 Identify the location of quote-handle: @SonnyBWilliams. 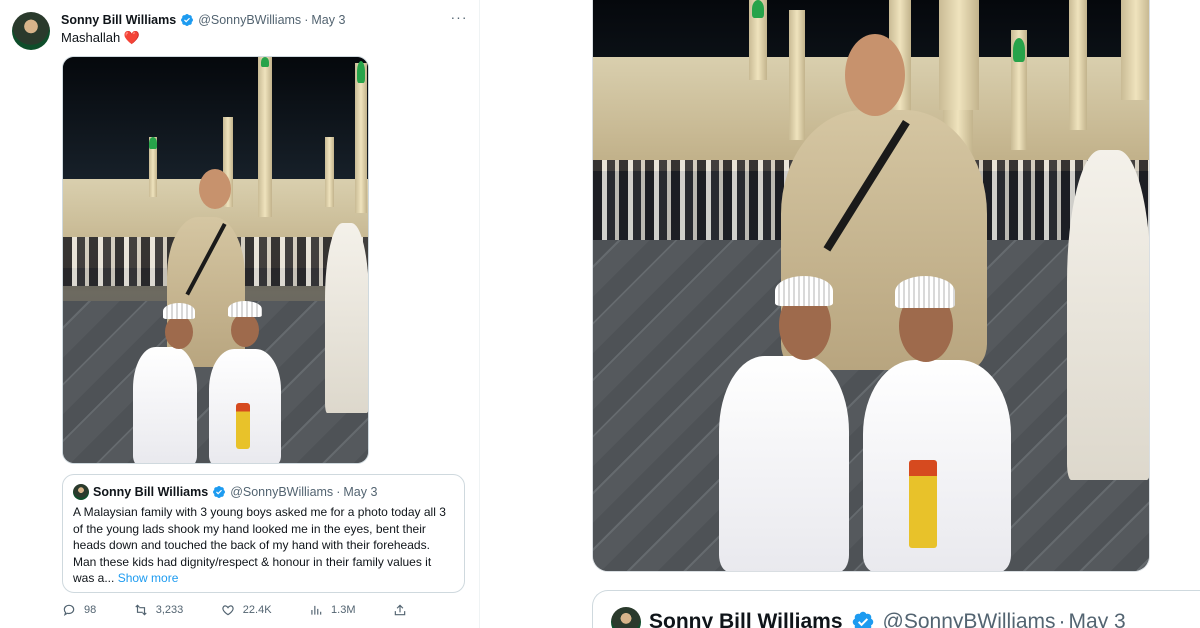
(282, 492).